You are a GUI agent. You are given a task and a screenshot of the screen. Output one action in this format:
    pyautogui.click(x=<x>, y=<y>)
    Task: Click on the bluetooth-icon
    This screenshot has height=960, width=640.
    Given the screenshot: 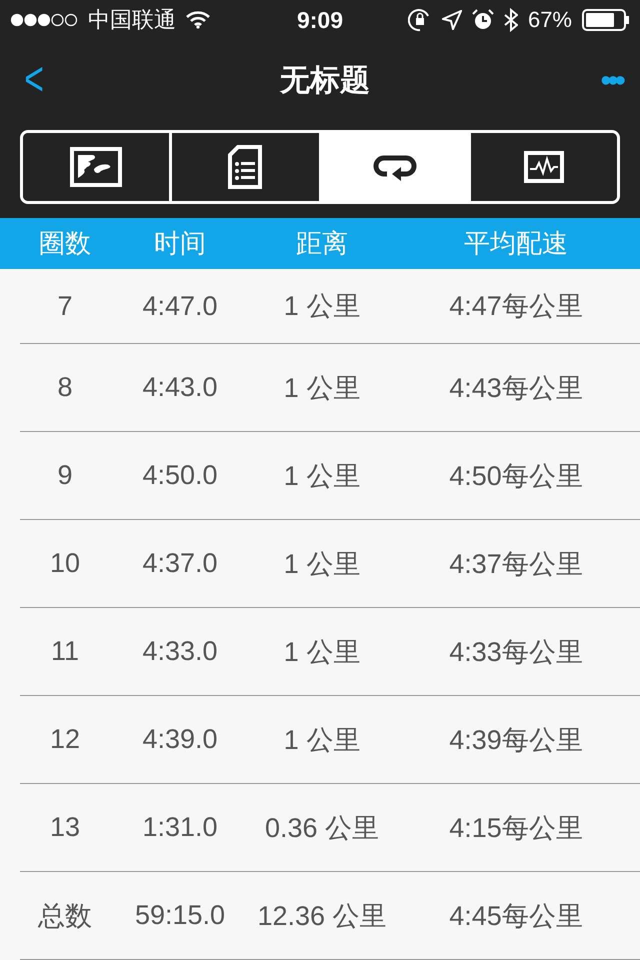 What is the action you would take?
    pyautogui.click(x=511, y=20)
    